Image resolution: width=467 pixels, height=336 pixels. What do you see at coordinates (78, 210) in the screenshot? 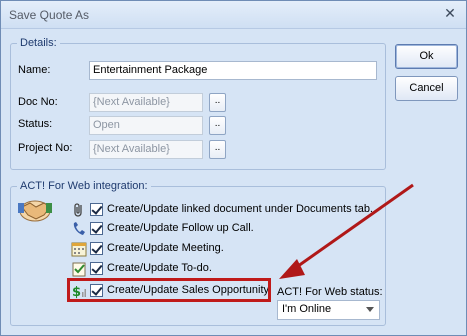
I see `paperclip-icon` at bounding box center [78, 210].